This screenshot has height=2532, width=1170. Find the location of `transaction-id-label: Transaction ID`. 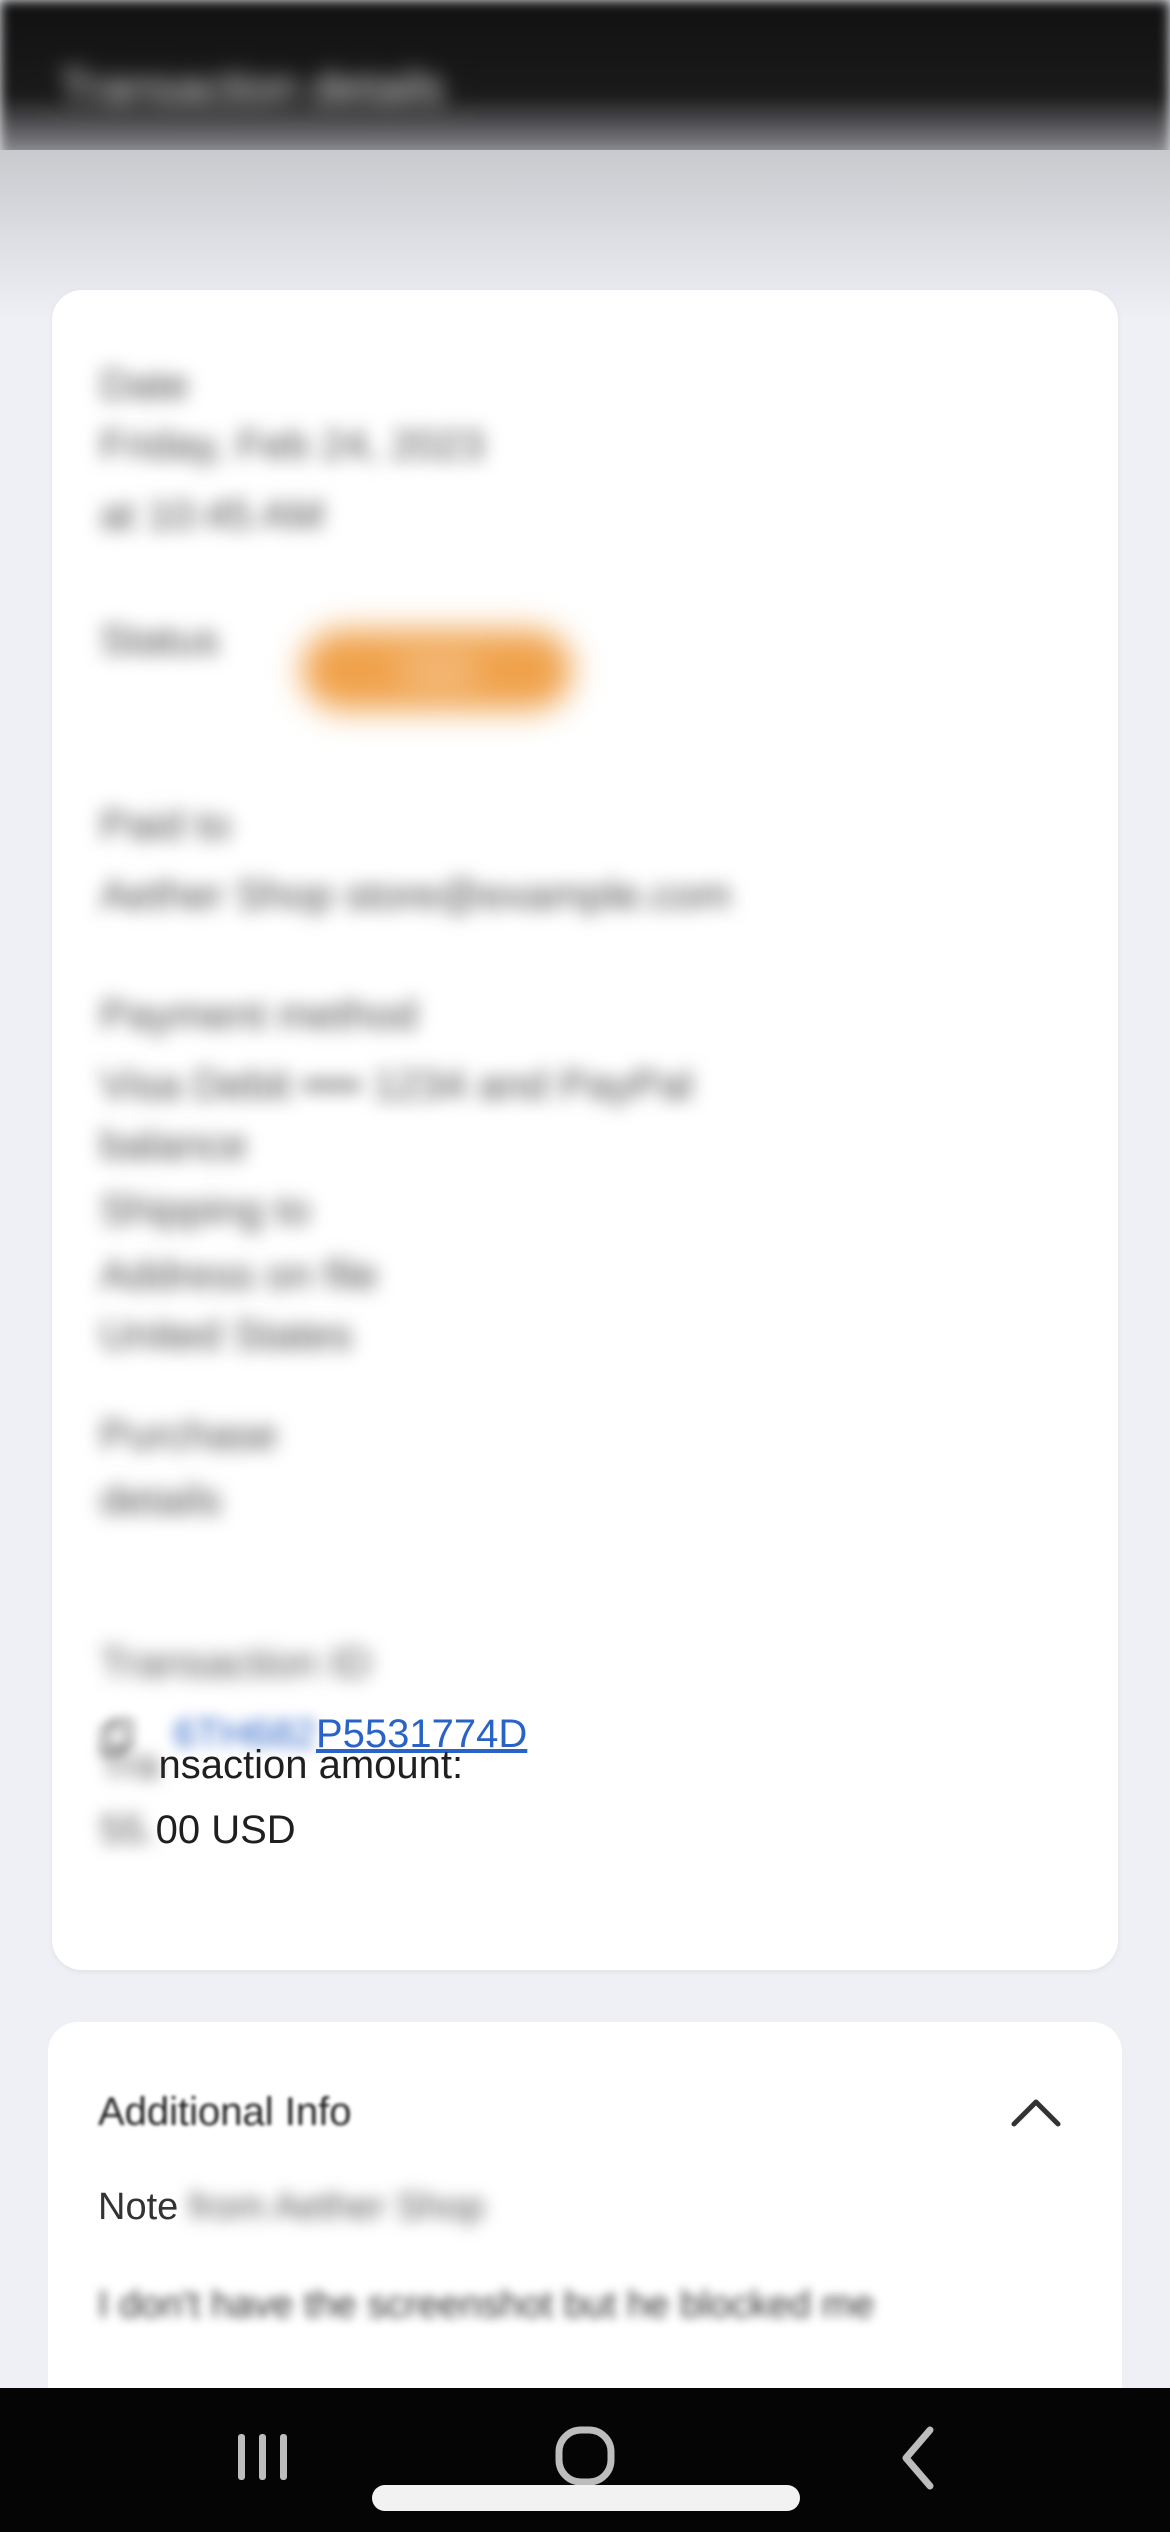

transaction-id-label: Transaction ID is located at coordinates (236, 1662).